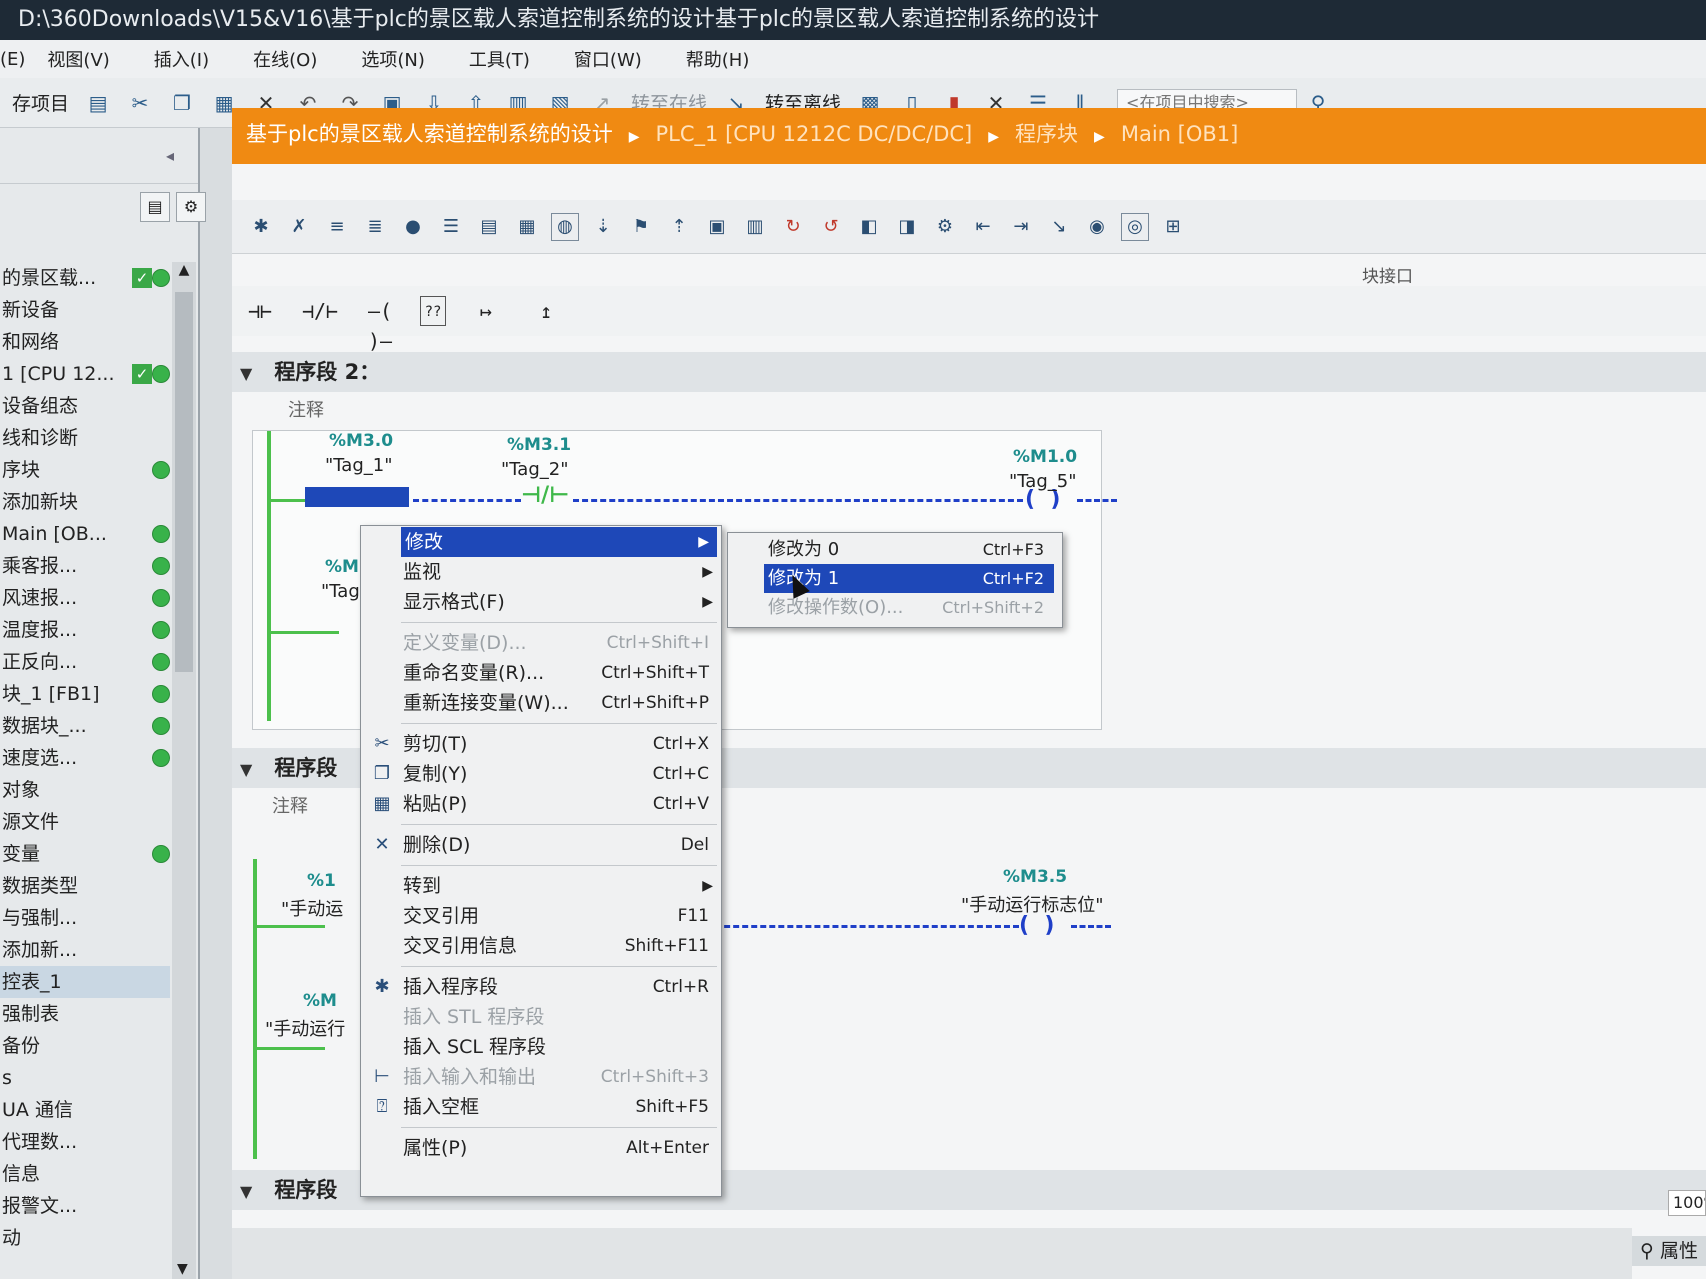  What do you see at coordinates (85, 406) in the screenshot?
I see `tree-item: 设备组态` at bounding box center [85, 406].